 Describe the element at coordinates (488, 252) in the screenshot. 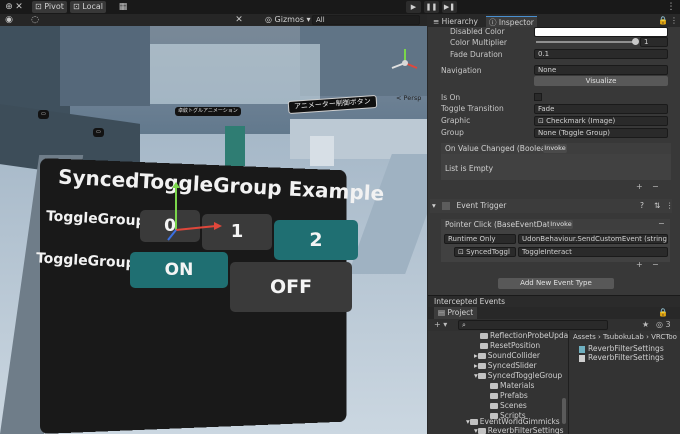

I see `target-object-label: SyncedToggl` at that location.